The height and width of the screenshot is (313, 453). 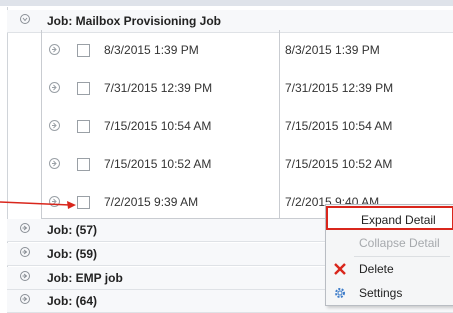 What do you see at coordinates (25, 19) in the screenshot?
I see `collapse-circle-icon` at bounding box center [25, 19].